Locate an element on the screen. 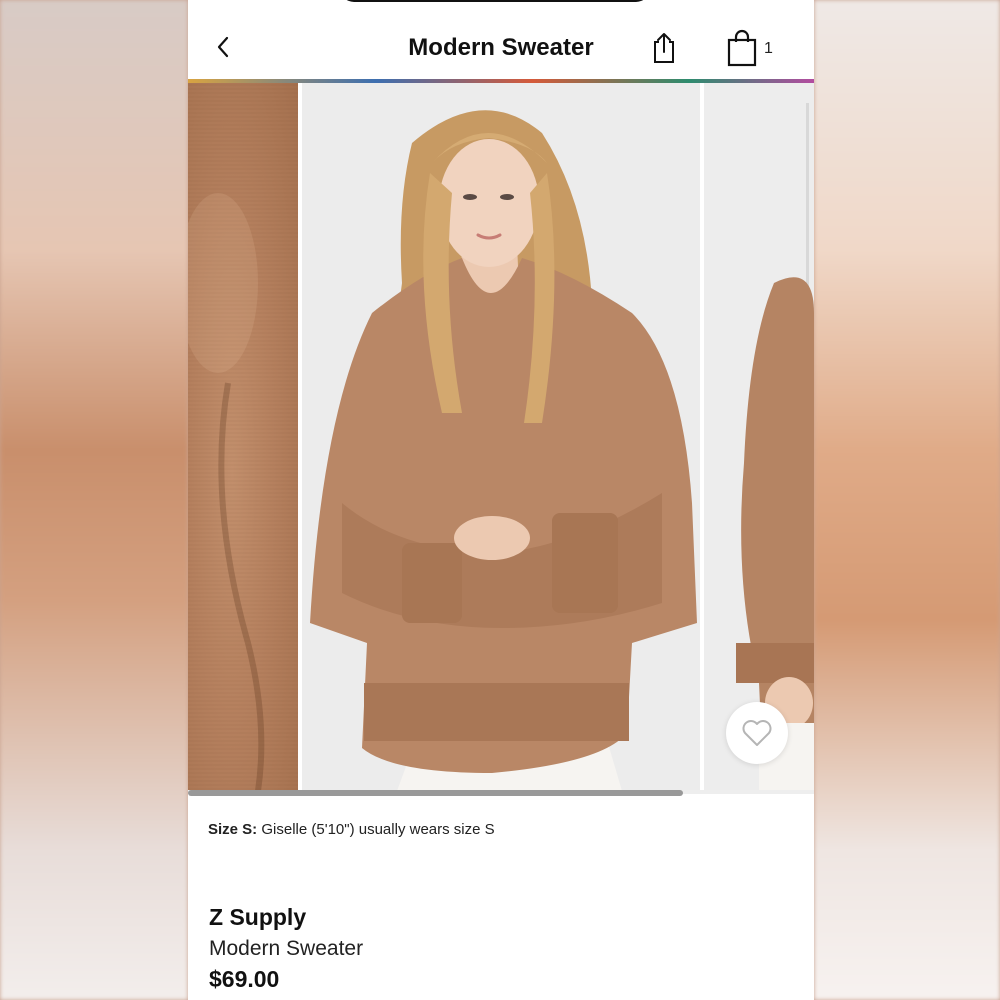 This screenshot has width=1000, height=1000. knit-texture-illustration is located at coordinates (243, 437).